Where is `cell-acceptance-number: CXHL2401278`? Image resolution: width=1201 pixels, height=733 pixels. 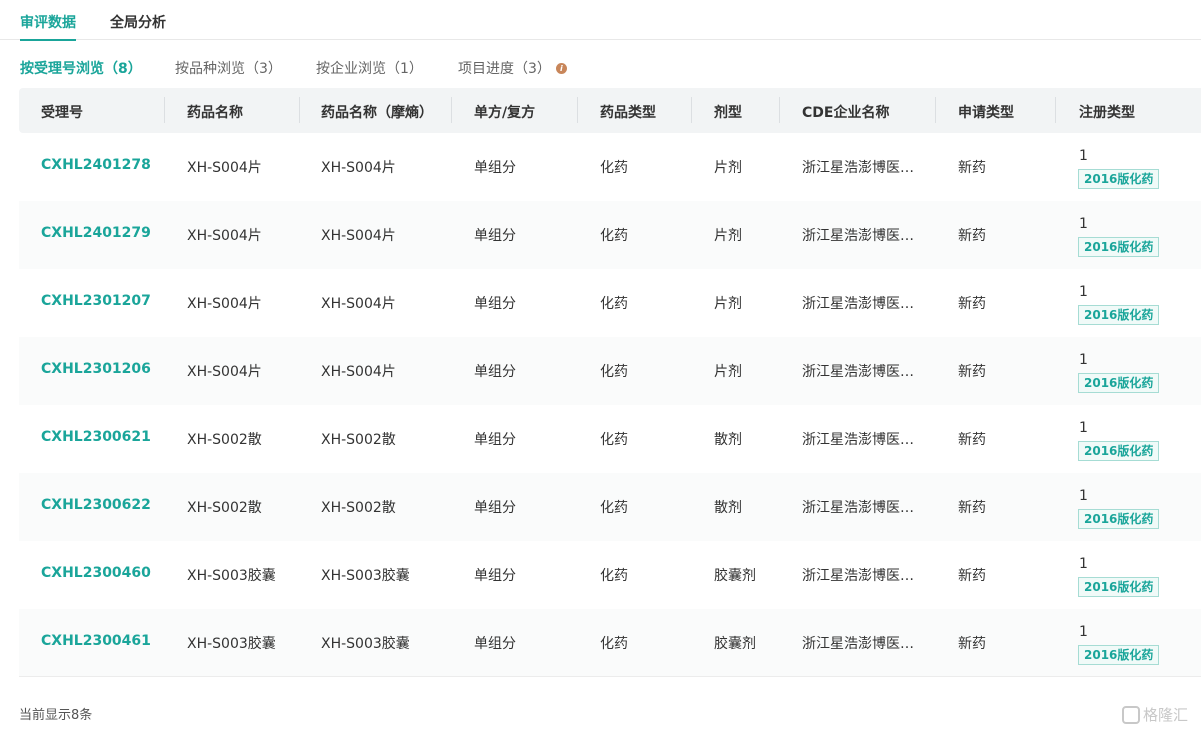 cell-acceptance-number: CXHL2401278 is located at coordinates (96, 165).